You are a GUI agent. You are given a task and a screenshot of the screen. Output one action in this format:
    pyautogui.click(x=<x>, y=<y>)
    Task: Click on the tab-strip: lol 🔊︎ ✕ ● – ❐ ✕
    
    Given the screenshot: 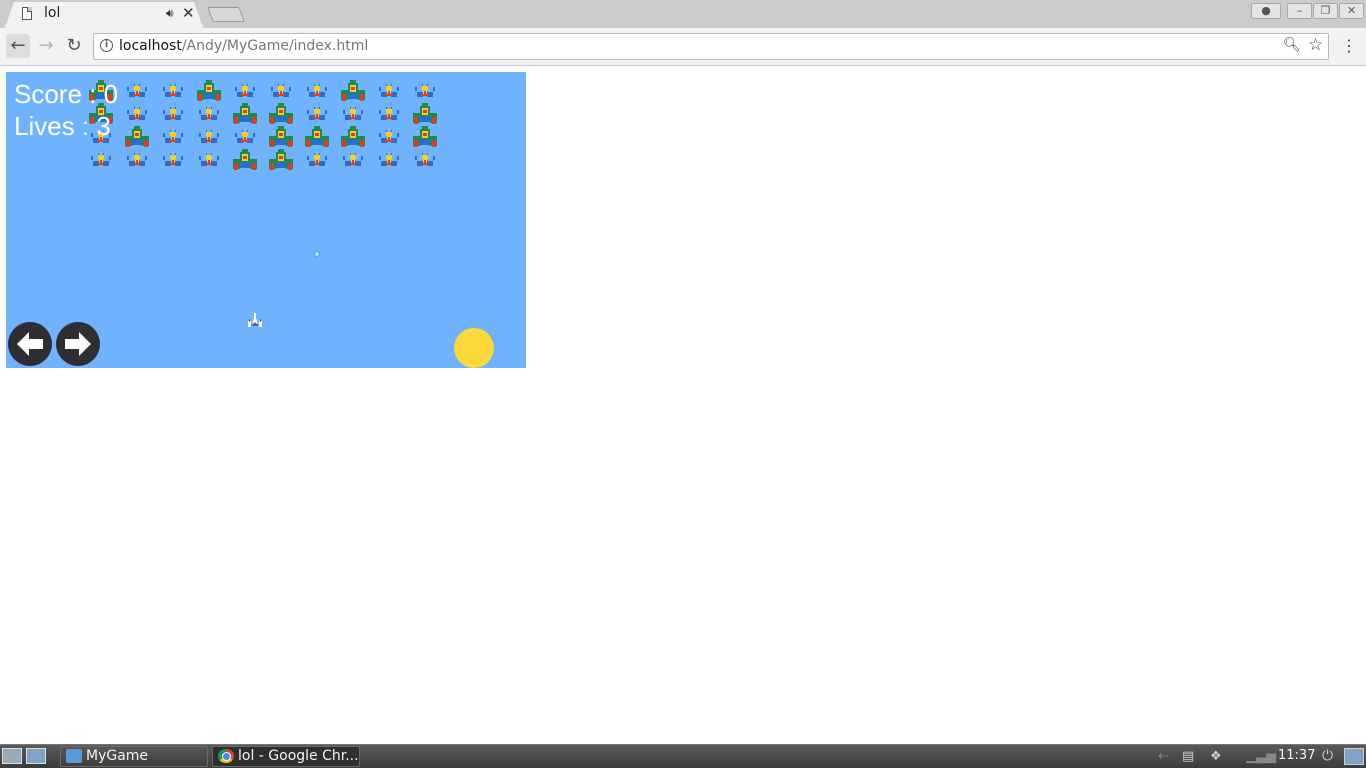 What is the action you would take?
    pyautogui.click(x=683, y=15)
    